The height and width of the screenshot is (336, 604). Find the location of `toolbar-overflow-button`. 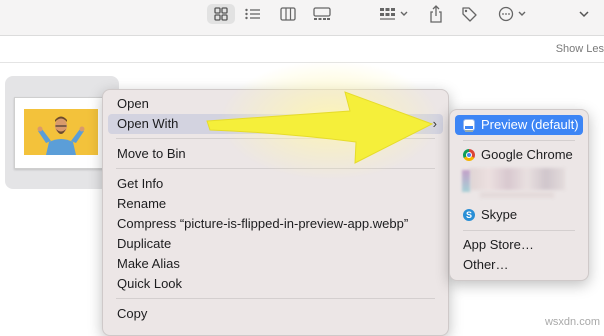

toolbar-overflow-button is located at coordinates (584, 14).